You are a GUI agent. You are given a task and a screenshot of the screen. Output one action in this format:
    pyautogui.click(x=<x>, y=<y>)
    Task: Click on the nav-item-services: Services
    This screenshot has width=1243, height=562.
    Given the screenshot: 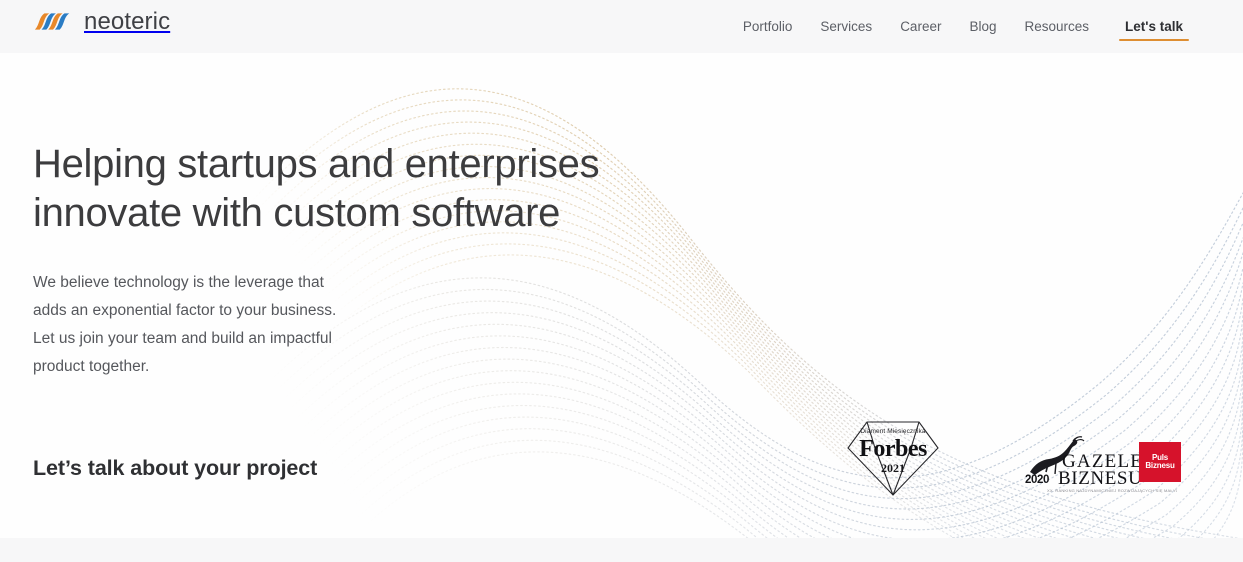 What is the action you would take?
    pyautogui.click(x=846, y=26)
    